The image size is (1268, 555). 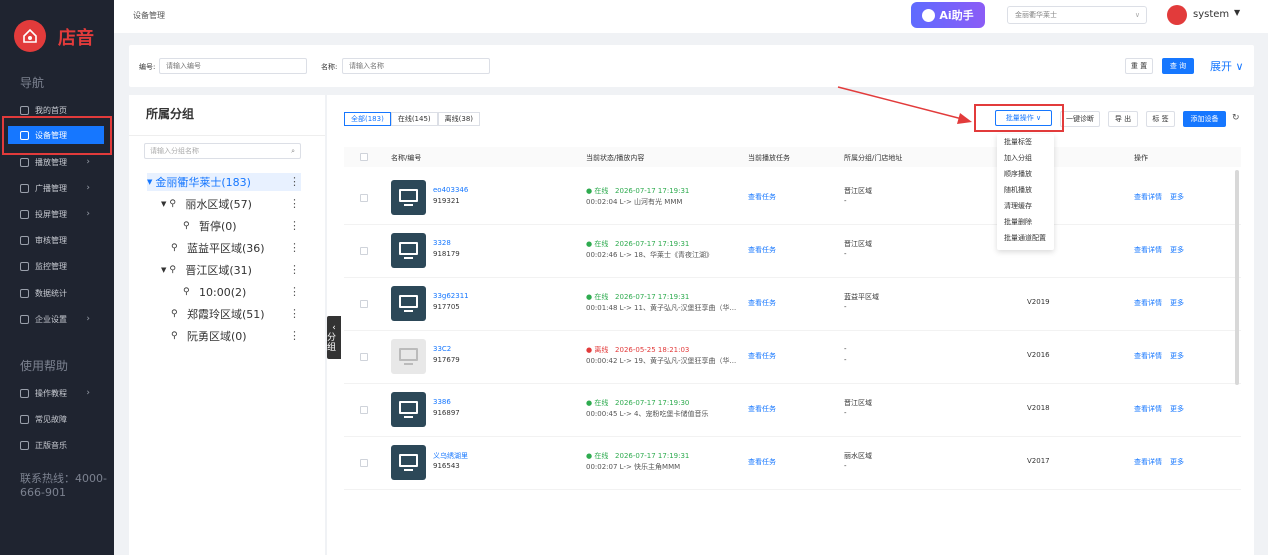 What do you see at coordinates (1160, 119) in the screenshot?
I see `tag-button: 标 签` at bounding box center [1160, 119].